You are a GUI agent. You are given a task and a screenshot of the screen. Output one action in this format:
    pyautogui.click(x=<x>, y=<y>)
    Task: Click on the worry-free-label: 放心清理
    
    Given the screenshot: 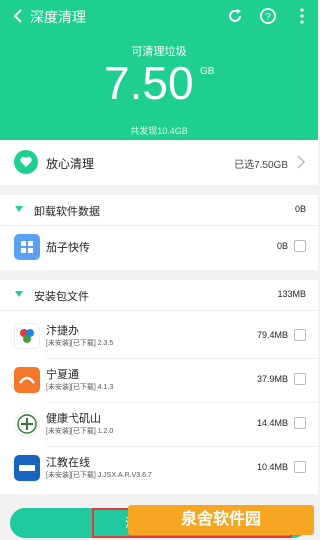 What is the action you would take?
    pyautogui.click(x=70, y=164)
    